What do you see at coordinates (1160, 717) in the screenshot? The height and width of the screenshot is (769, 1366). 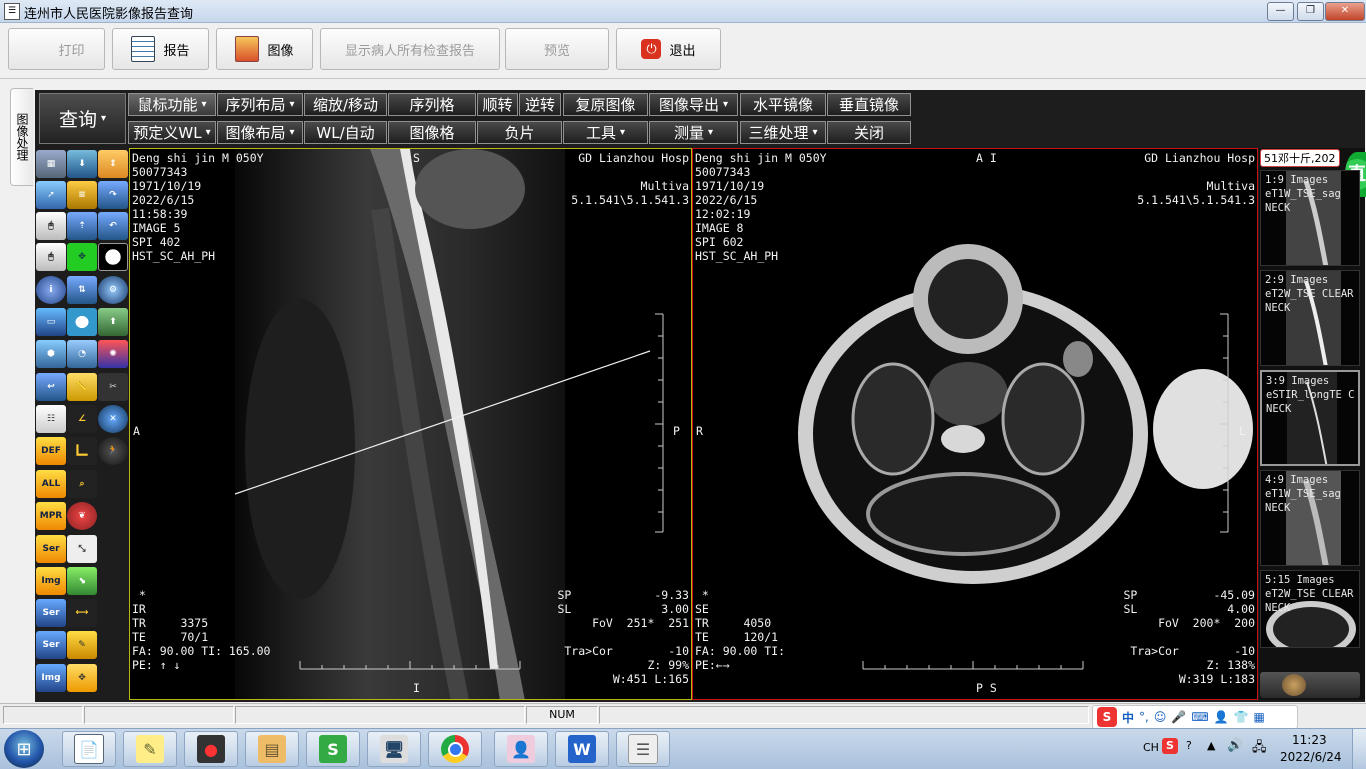 I see `emoji-icon: ☺` at bounding box center [1160, 717].